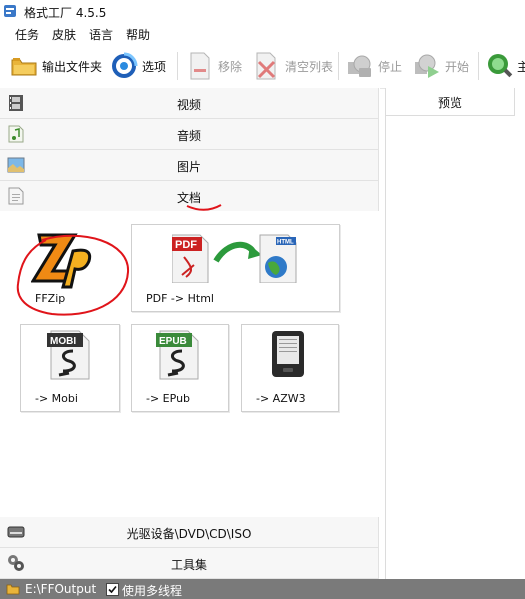  I want to click on ffzip-logo-icon, so click(61, 261).